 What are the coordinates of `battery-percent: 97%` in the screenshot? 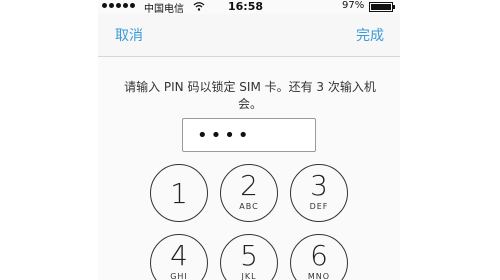 It's located at (353, 5).